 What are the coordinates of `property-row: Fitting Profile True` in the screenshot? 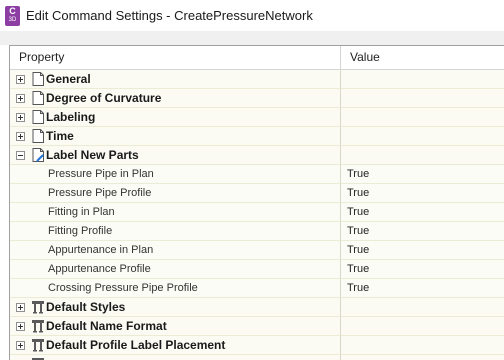 It's located at (257, 231).